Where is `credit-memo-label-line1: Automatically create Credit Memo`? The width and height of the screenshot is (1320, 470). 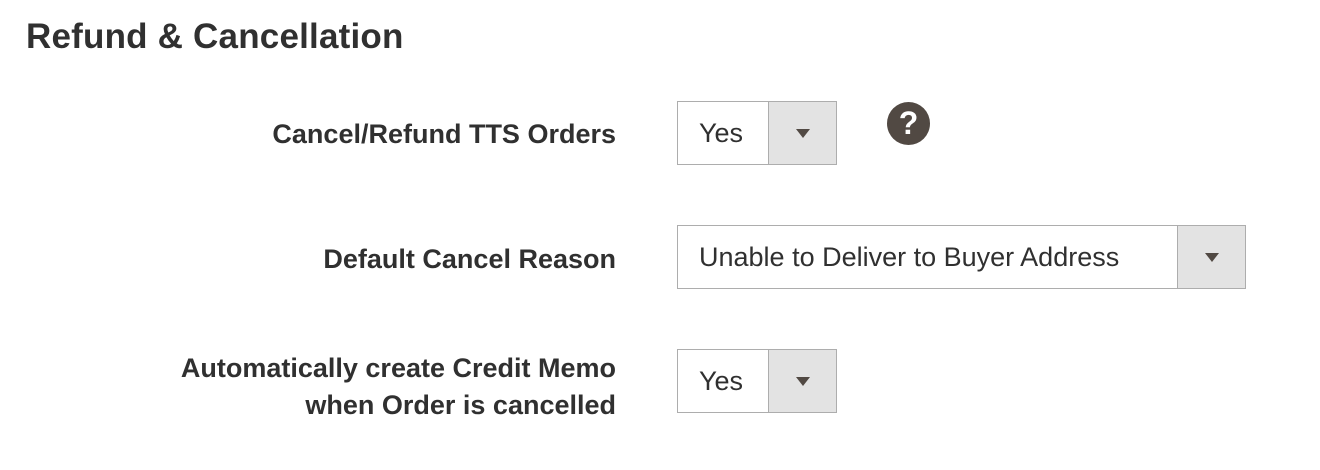
credit-memo-label-line1: Automatically create Credit Memo is located at coordinates (398, 368).